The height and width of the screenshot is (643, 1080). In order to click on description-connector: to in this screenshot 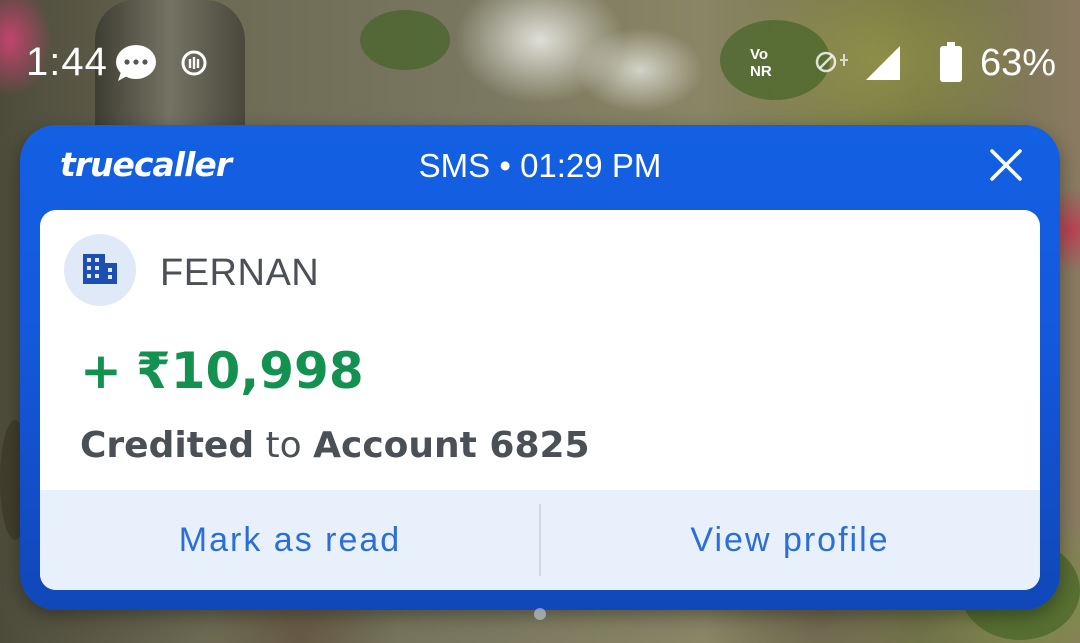, I will do `click(284, 445)`.